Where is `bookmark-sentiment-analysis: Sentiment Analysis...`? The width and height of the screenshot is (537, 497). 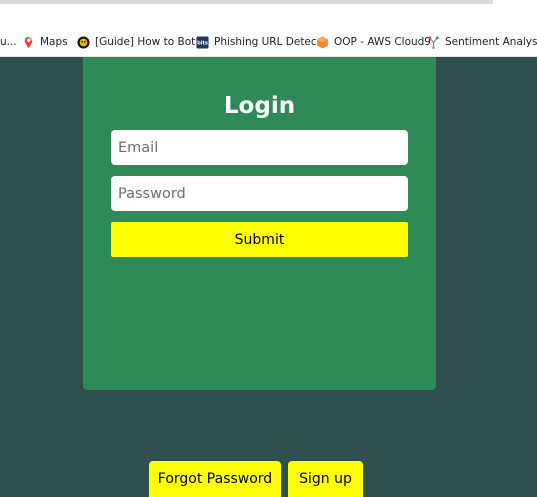
bookmark-sentiment-analysis: Sentiment Analysis... is located at coordinates (482, 42).